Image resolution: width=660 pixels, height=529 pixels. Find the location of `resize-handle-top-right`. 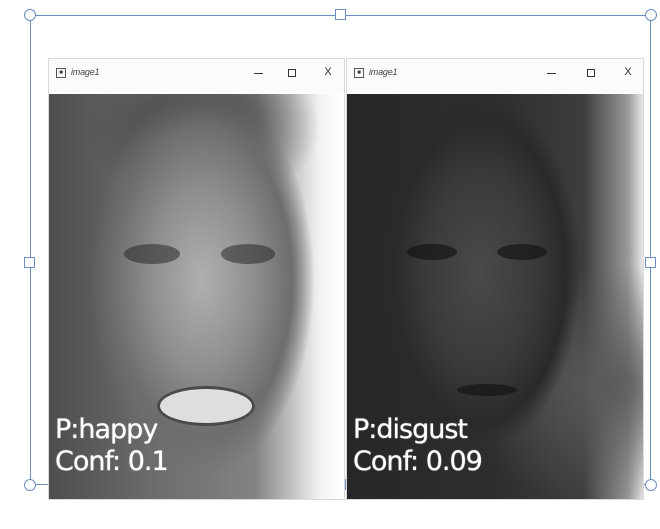

resize-handle-top-right is located at coordinates (651, 15).